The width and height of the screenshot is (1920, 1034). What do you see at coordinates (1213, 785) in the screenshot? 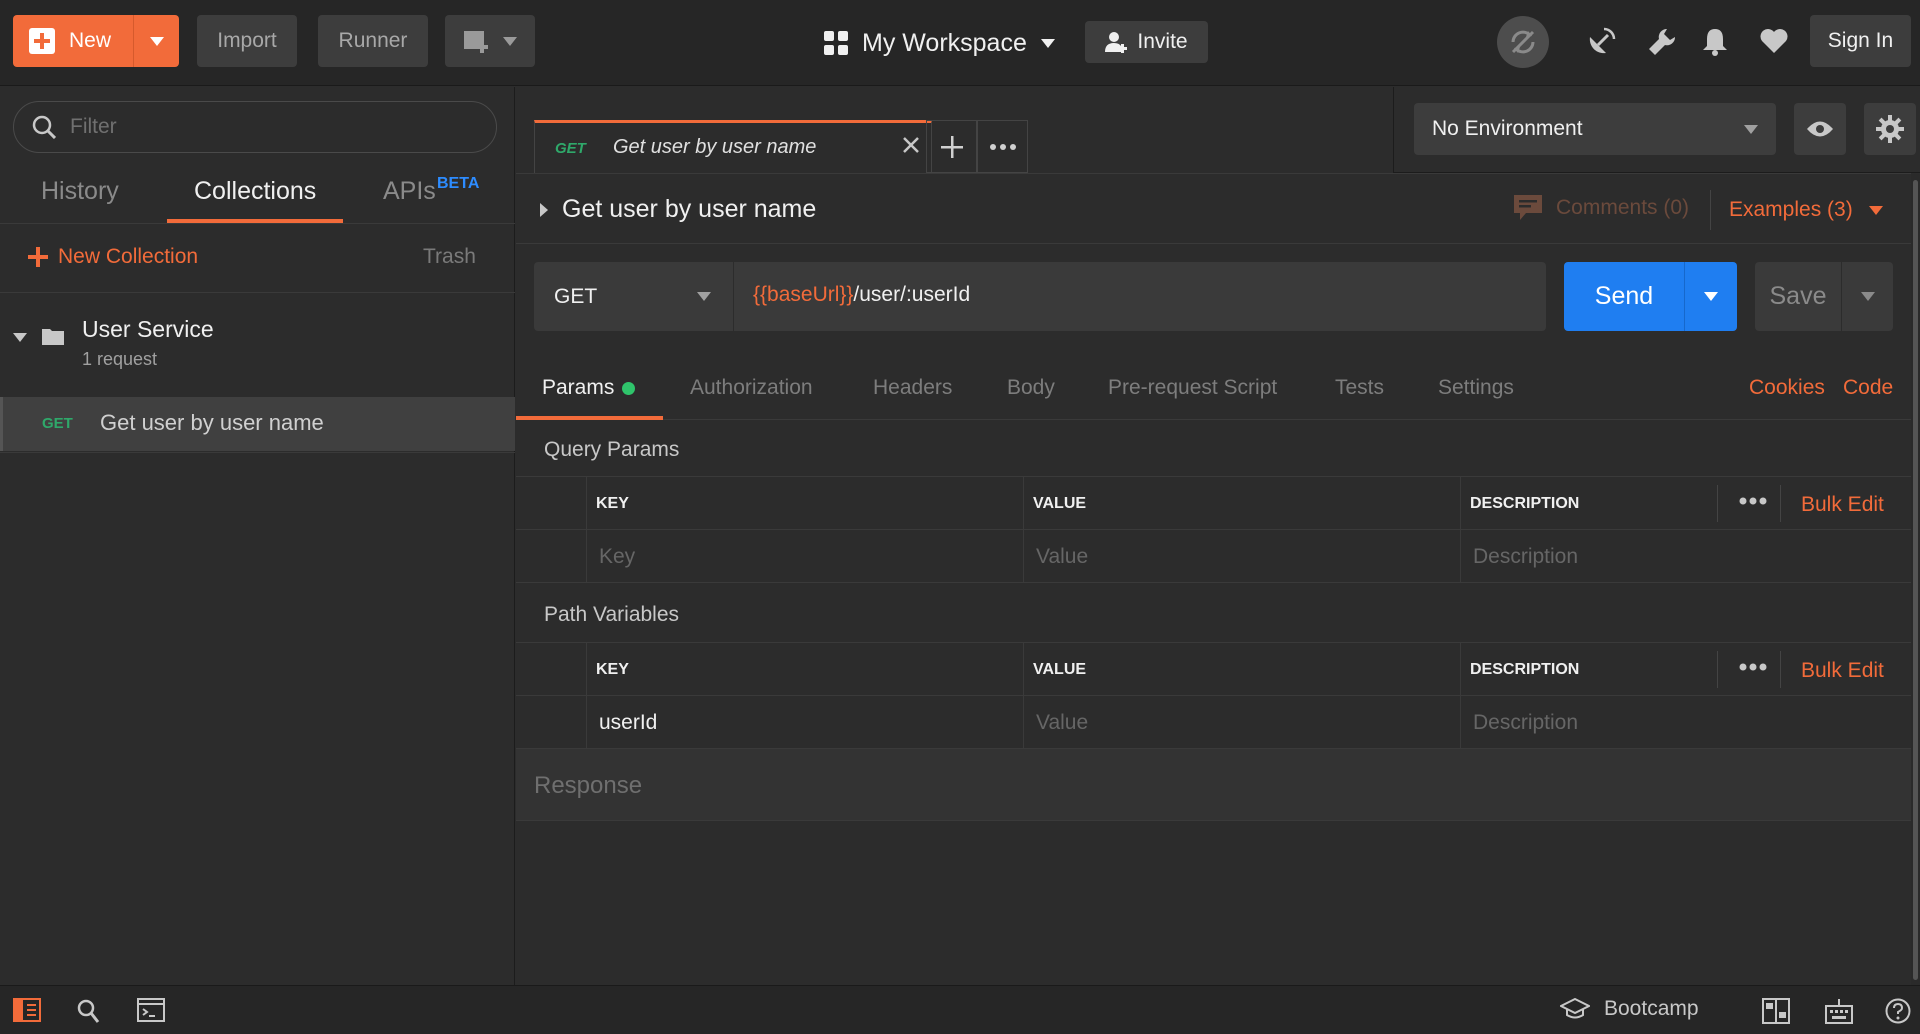
I see `response-panel-header: Response` at bounding box center [1213, 785].